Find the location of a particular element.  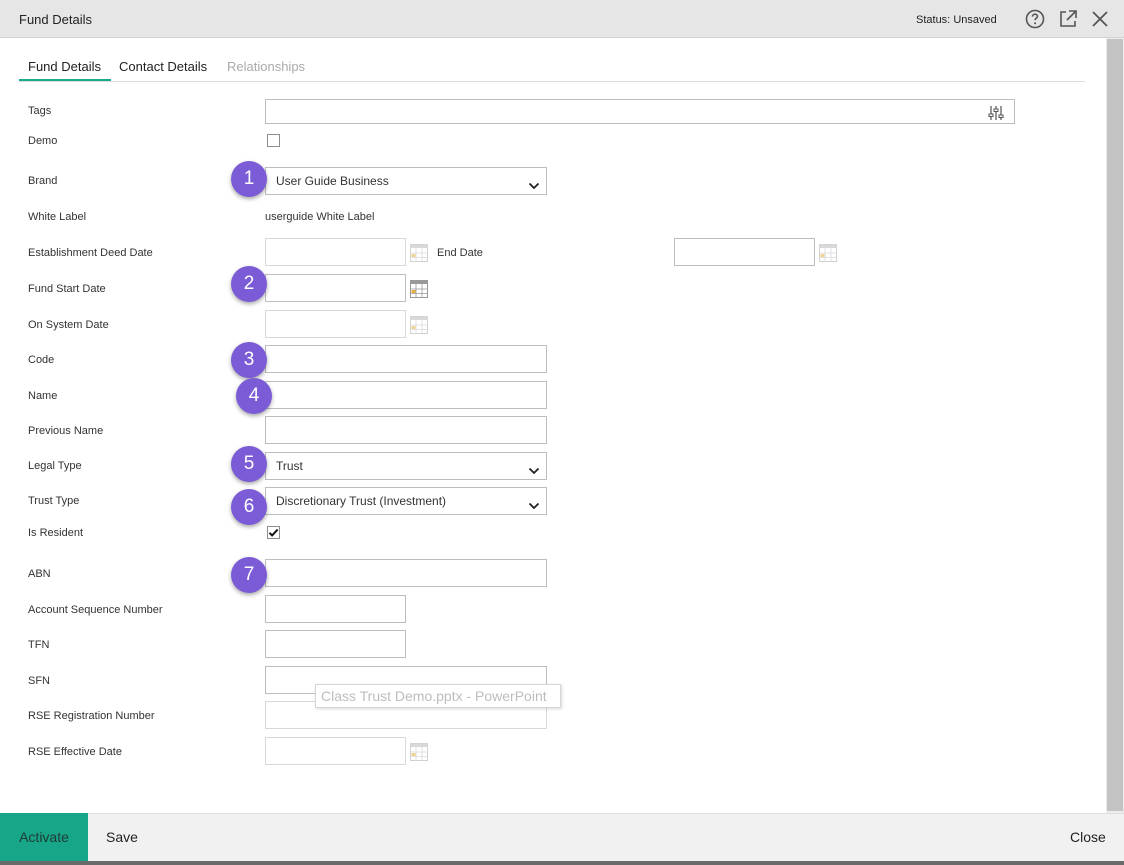

callout-badge-5: 5 is located at coordinates (249, 464).